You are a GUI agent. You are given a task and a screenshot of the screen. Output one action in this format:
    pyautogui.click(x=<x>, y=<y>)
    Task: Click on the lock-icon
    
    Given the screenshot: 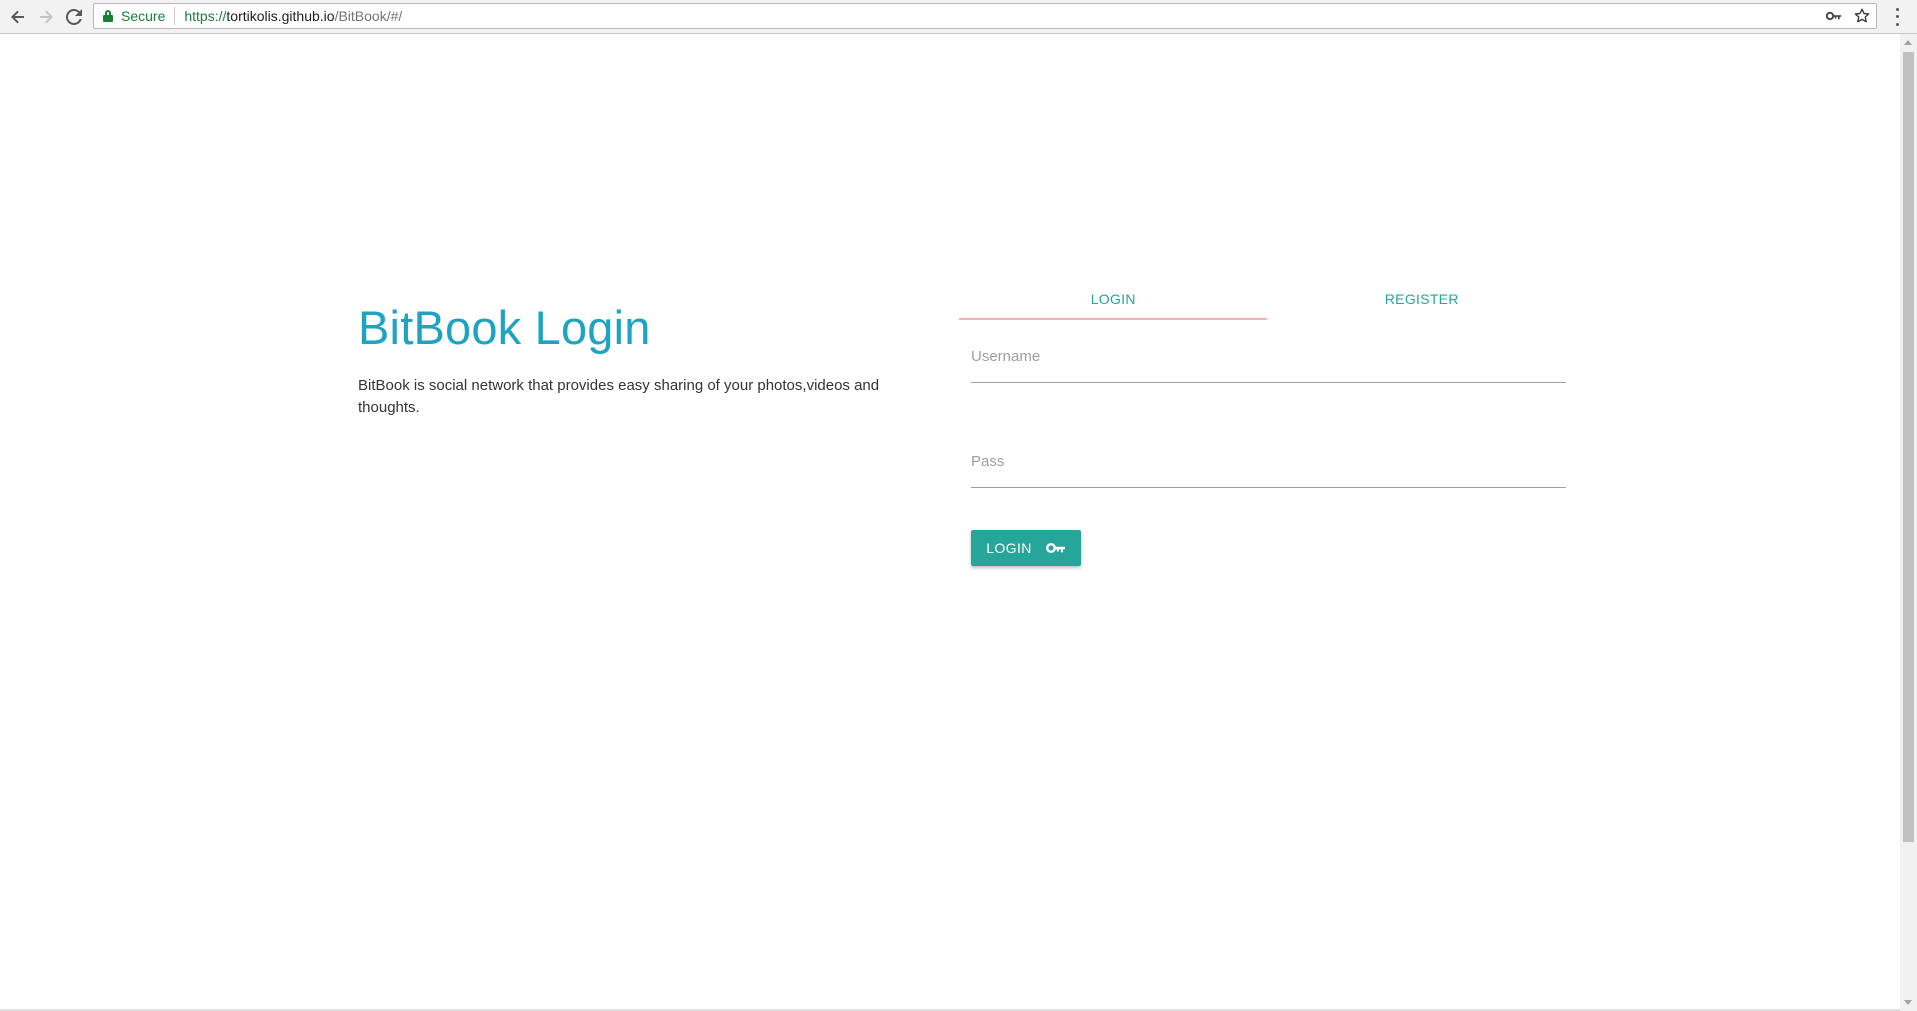 What is the action you would take?
    pyautogui.click(x=108, y=16)
    